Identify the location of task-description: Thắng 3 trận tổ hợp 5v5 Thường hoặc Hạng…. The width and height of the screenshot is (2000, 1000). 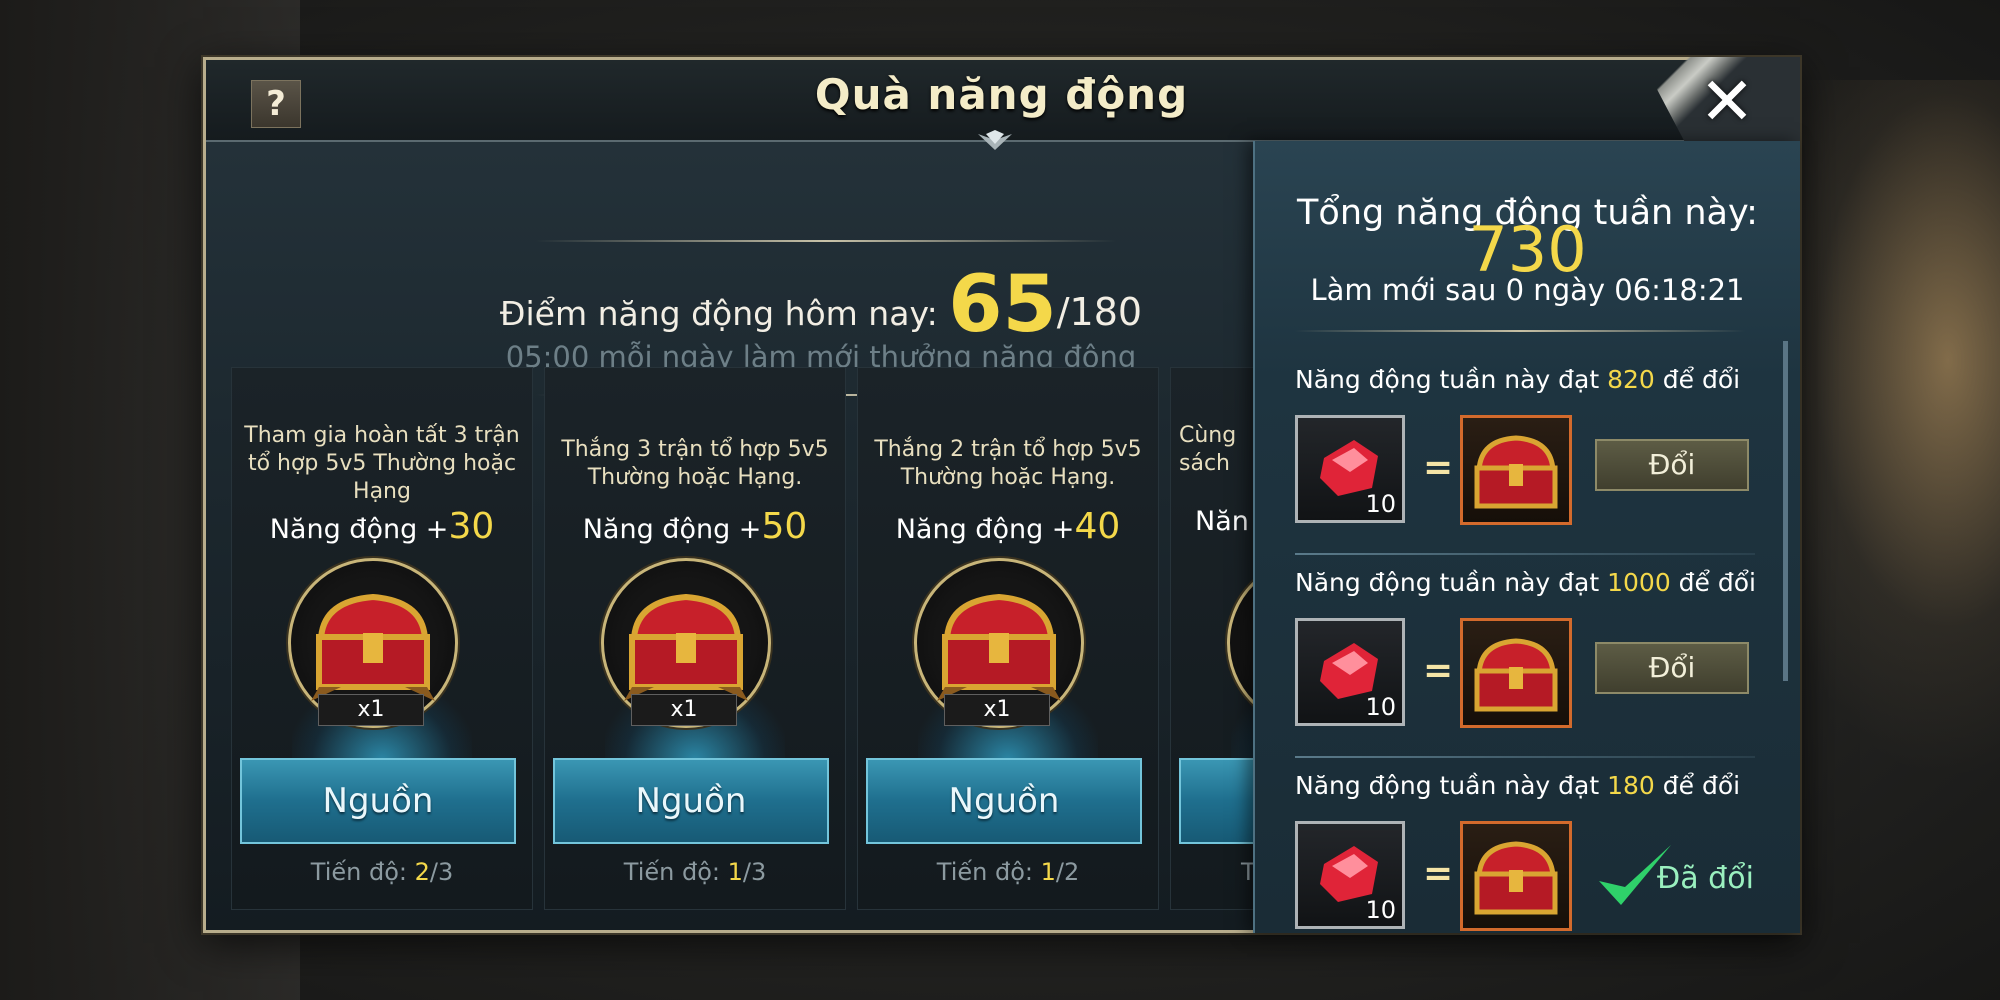
(695, 463).